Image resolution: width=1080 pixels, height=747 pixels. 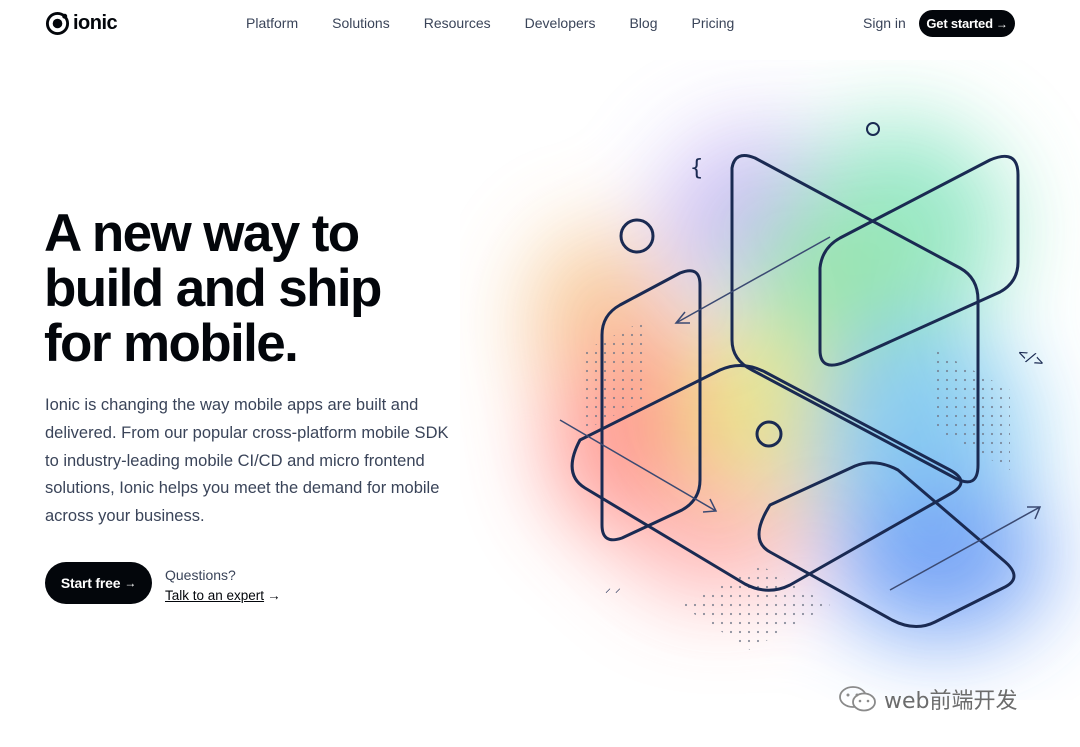 What do you see at coordinates (171, 343) in the screenshot?
I see `hero-title-line-3: for mobile.` at bounding box center [171, 343].